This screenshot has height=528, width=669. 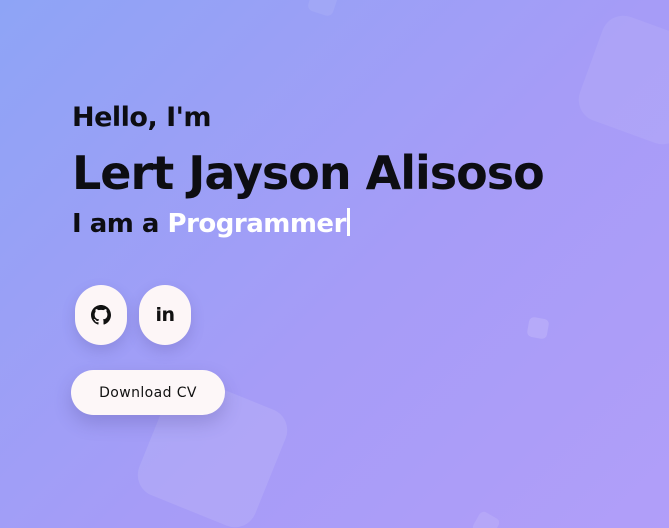 I want to click on hero-greeting: Hello, I'm, so click(x=142, y=117).